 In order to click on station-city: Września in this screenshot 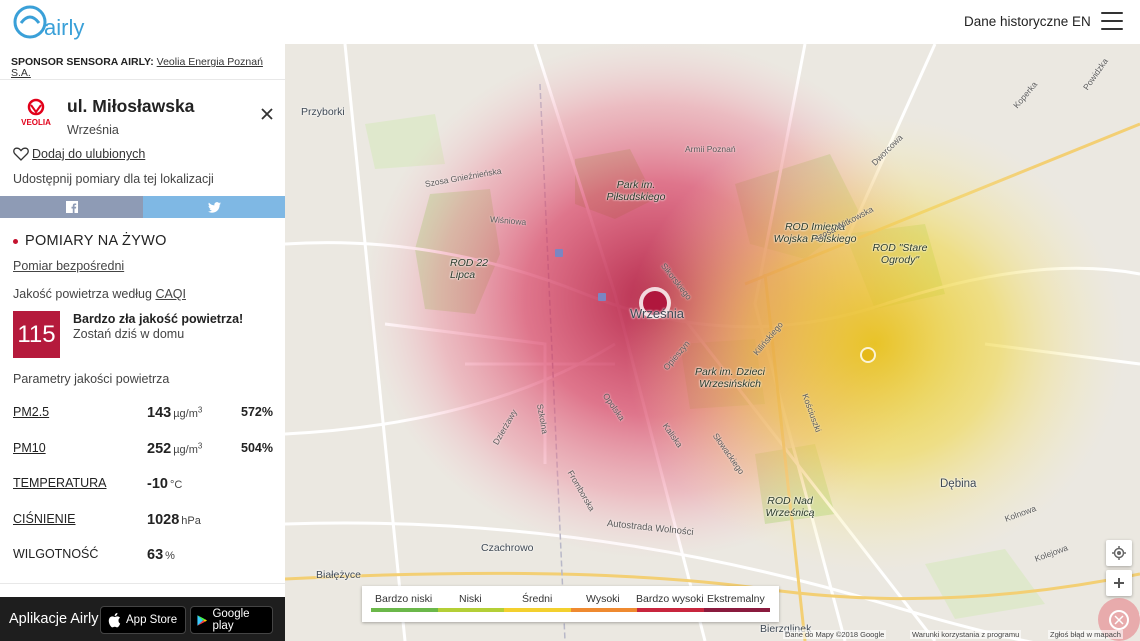, I will do `click(93, 130)`.